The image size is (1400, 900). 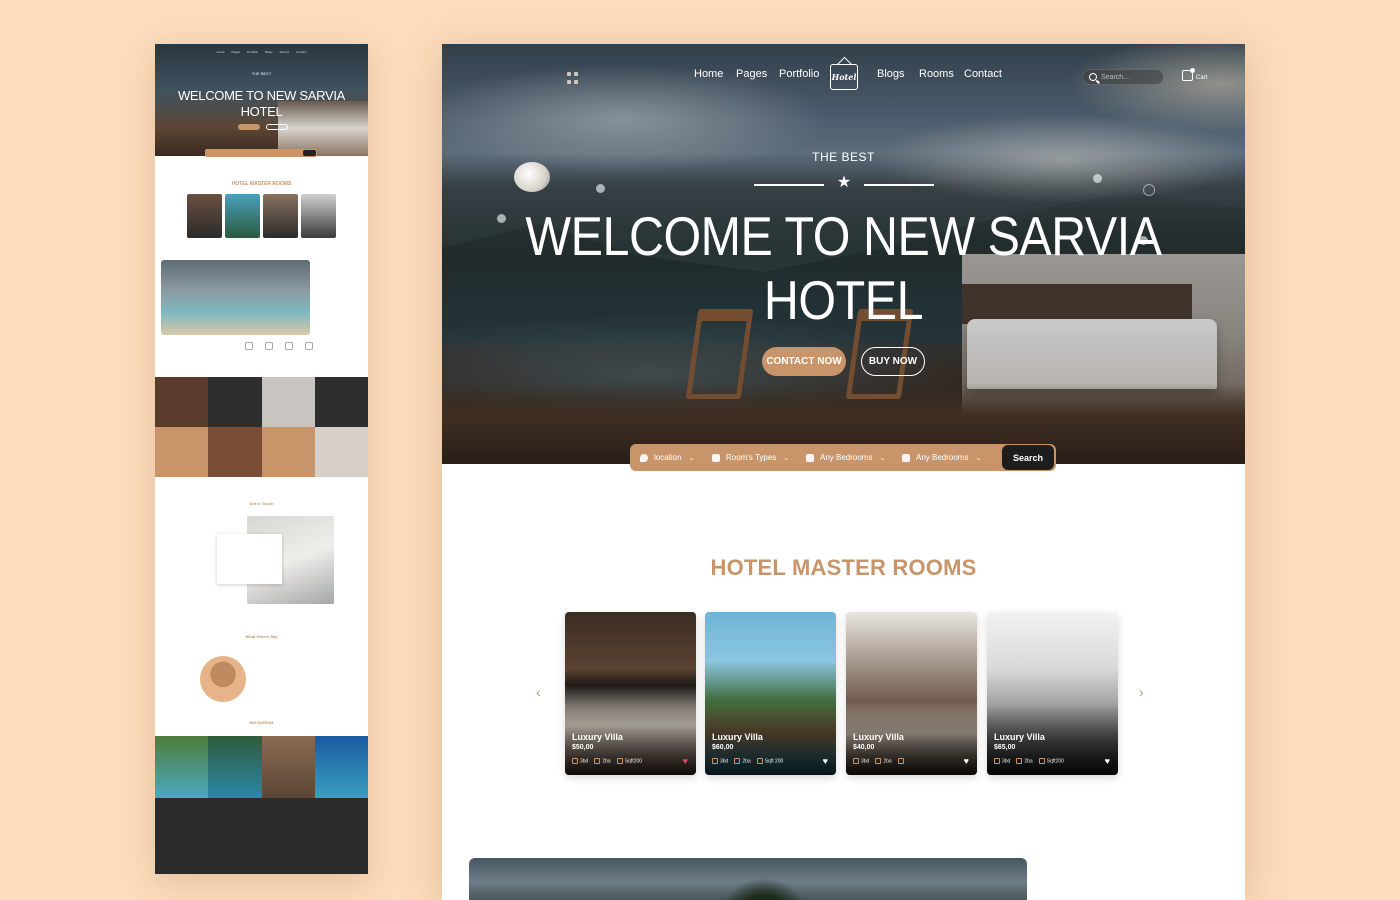 What do you see at coordinates (220, 52) in the screenshot?
I see `preview-nav-home: Home` at bounding box center [220, 52].